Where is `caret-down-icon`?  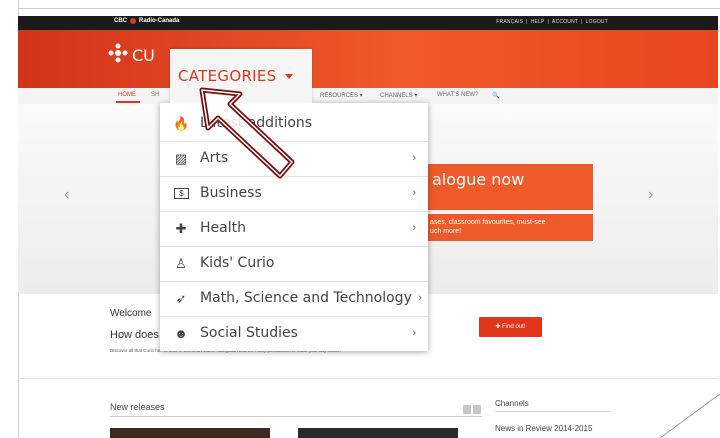 caret-down-icon is located at coordinates (289, 76).